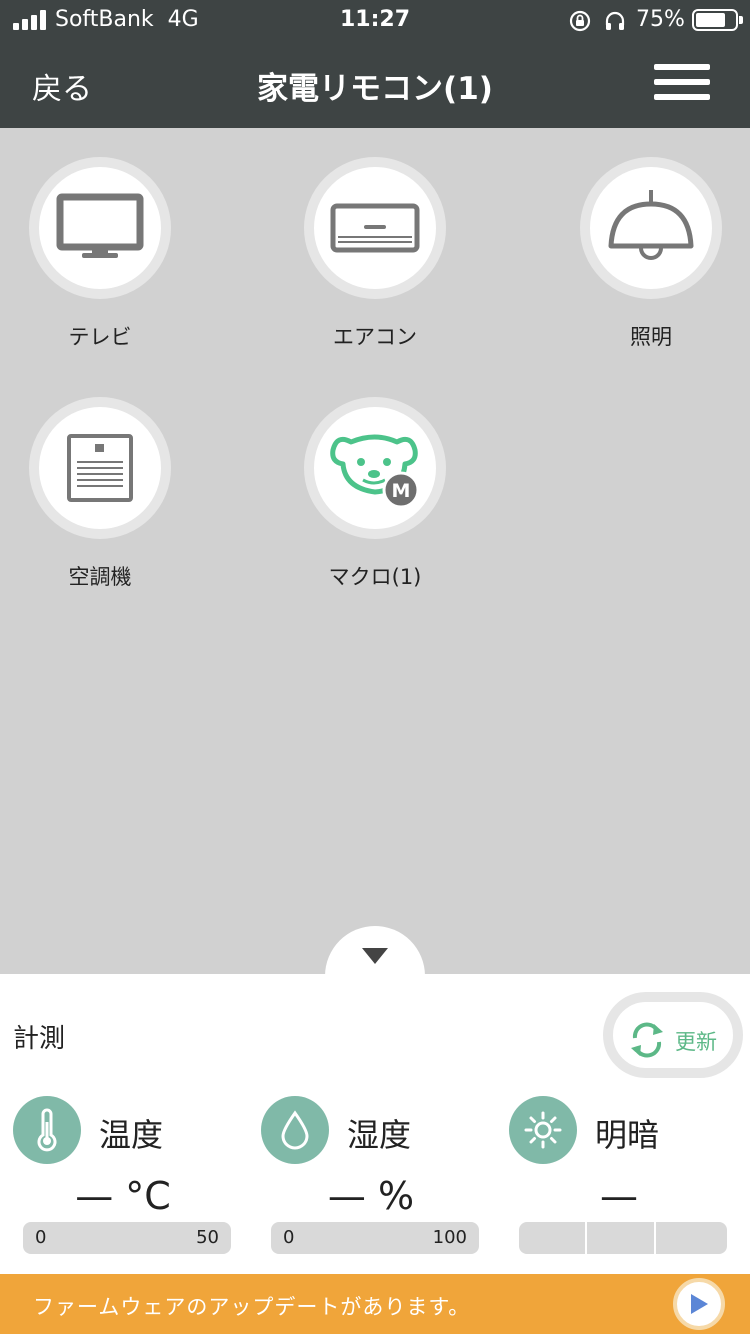  I want to click on refresh-label: 更新, so click(696, 1042).